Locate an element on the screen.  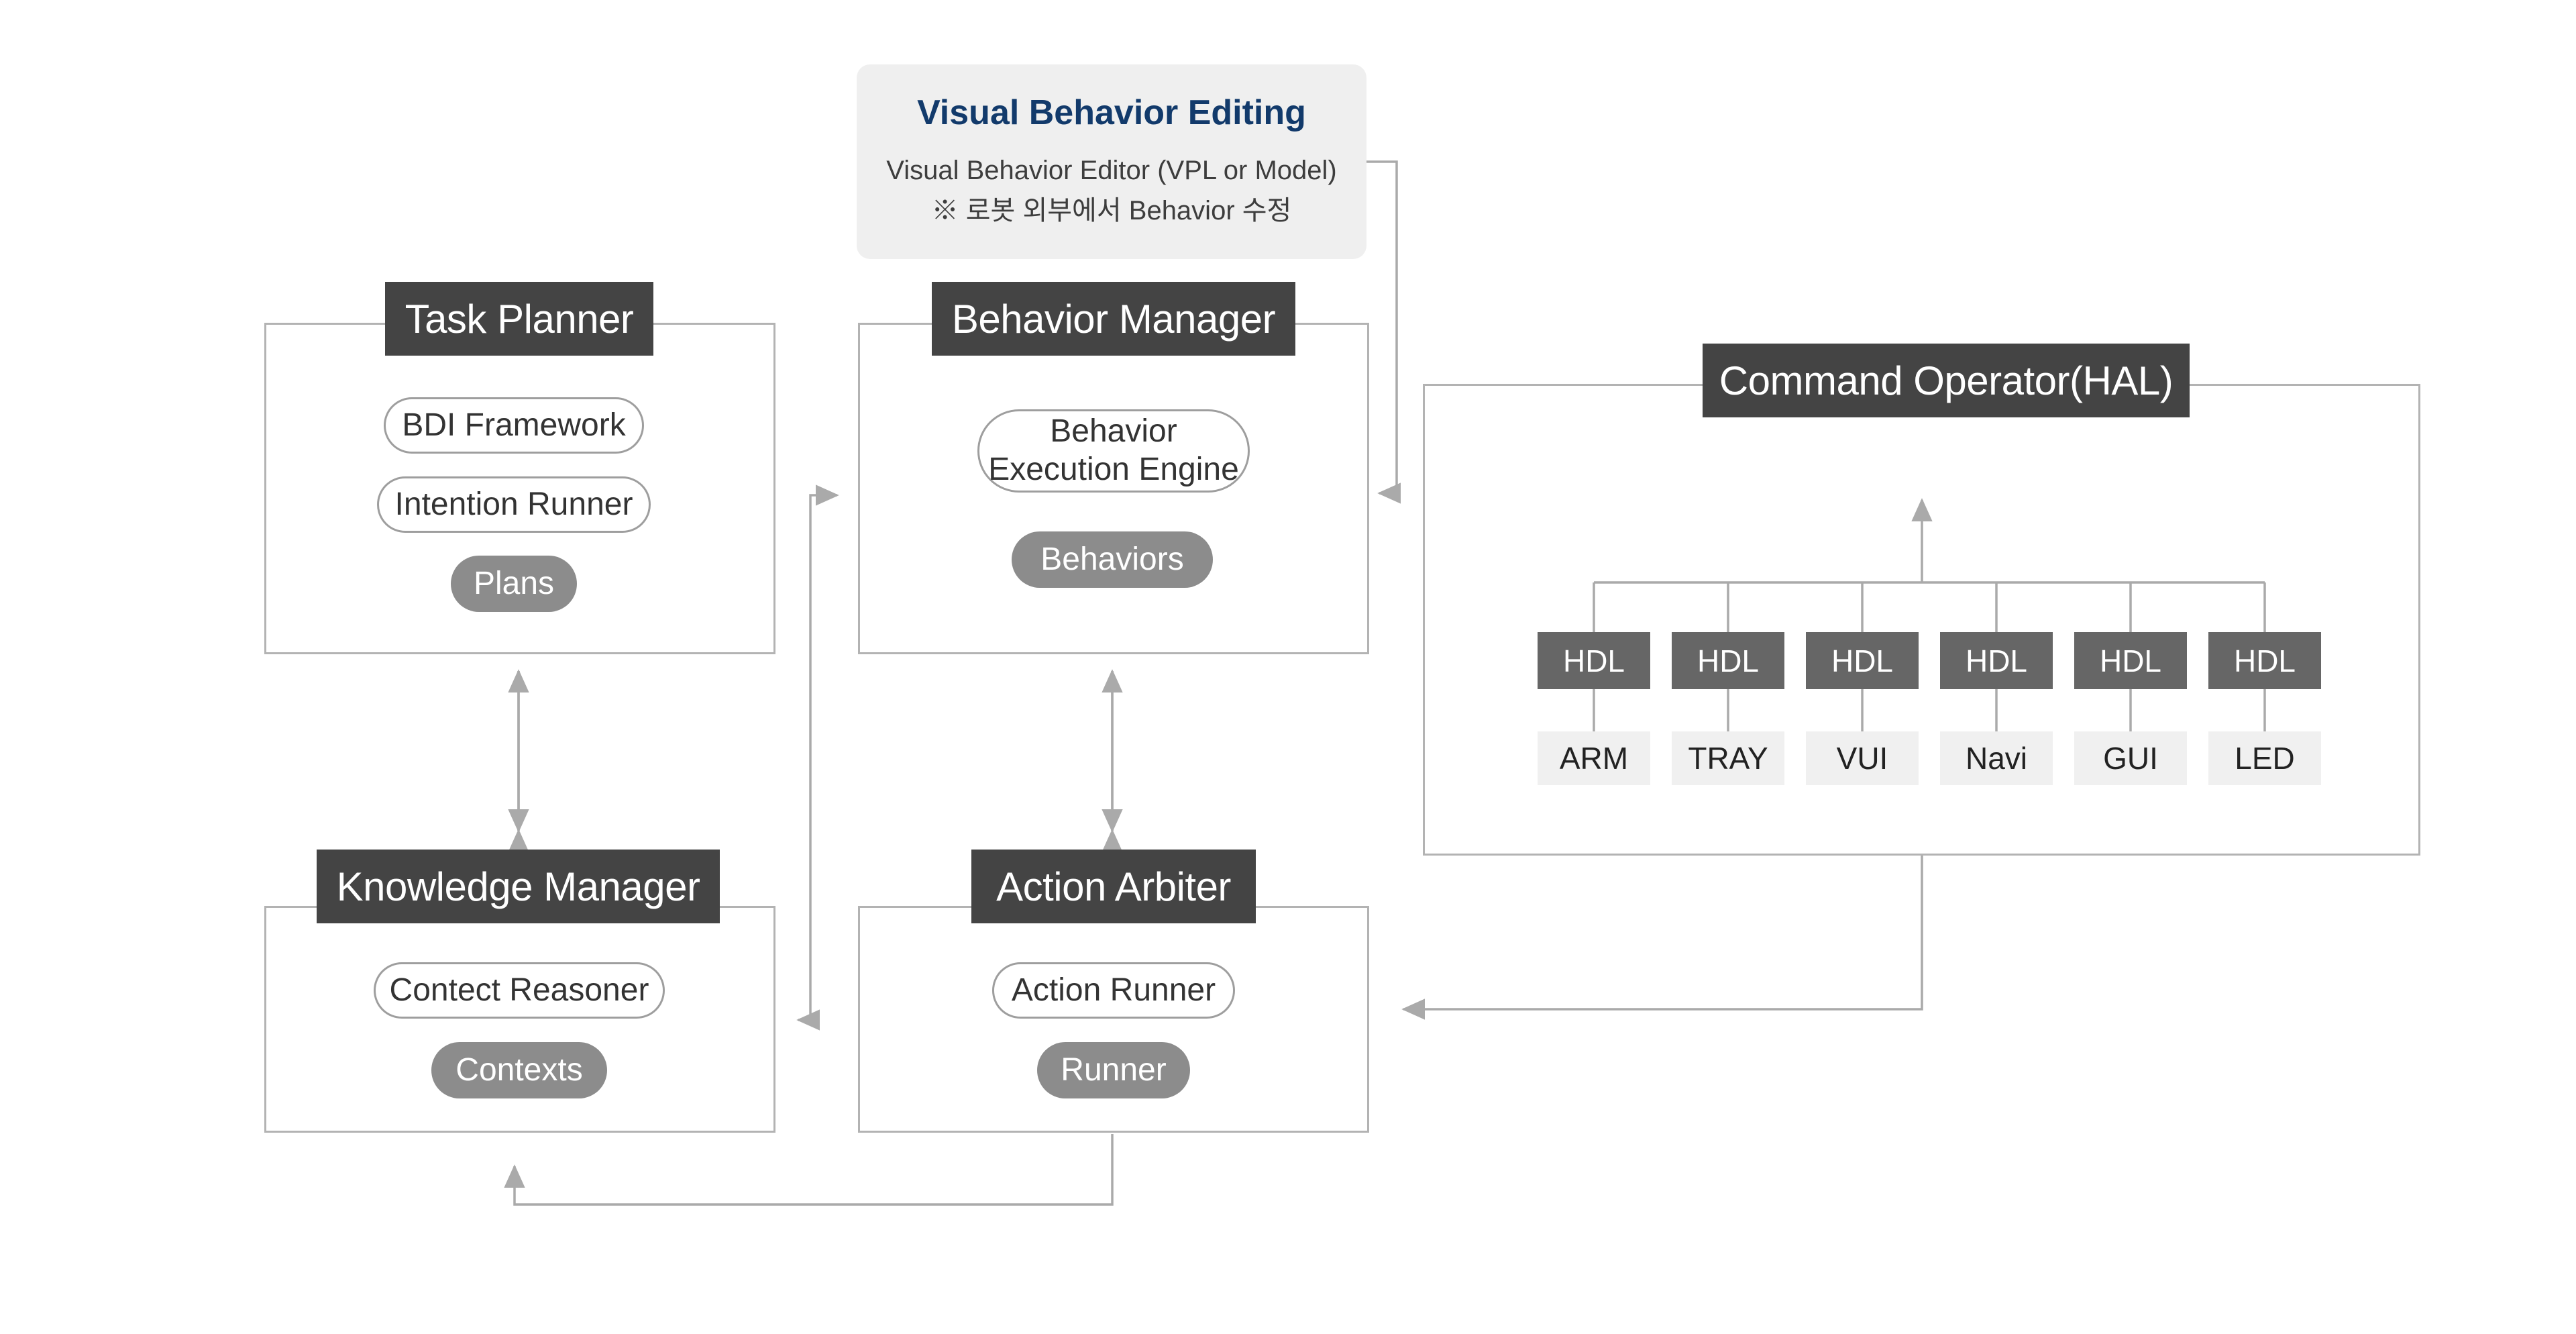
behavior-manager-header: Behavior Manager is located at coordinates (1113, 319).